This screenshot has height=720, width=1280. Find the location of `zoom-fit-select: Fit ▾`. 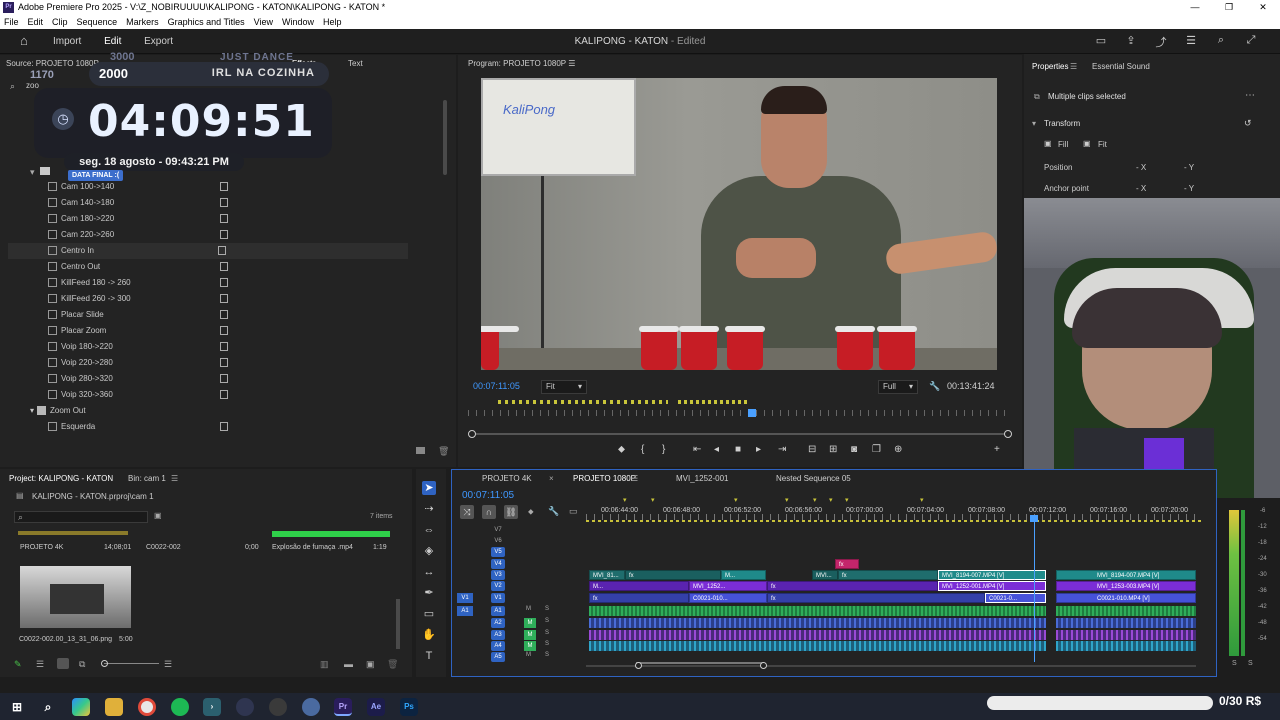

zoom-fit-select: Fit ▾ is located at coordinates (564, 387).